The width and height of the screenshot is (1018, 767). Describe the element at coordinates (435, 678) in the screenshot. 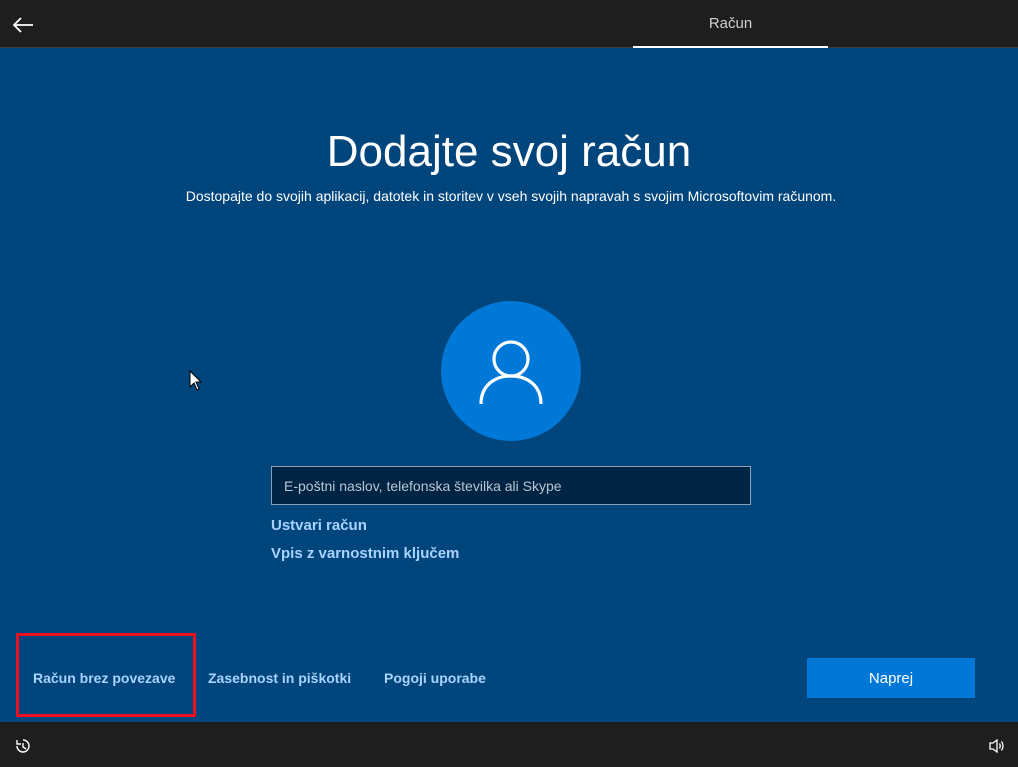

I see `terms-link: Pogoji uporabe` at that location.